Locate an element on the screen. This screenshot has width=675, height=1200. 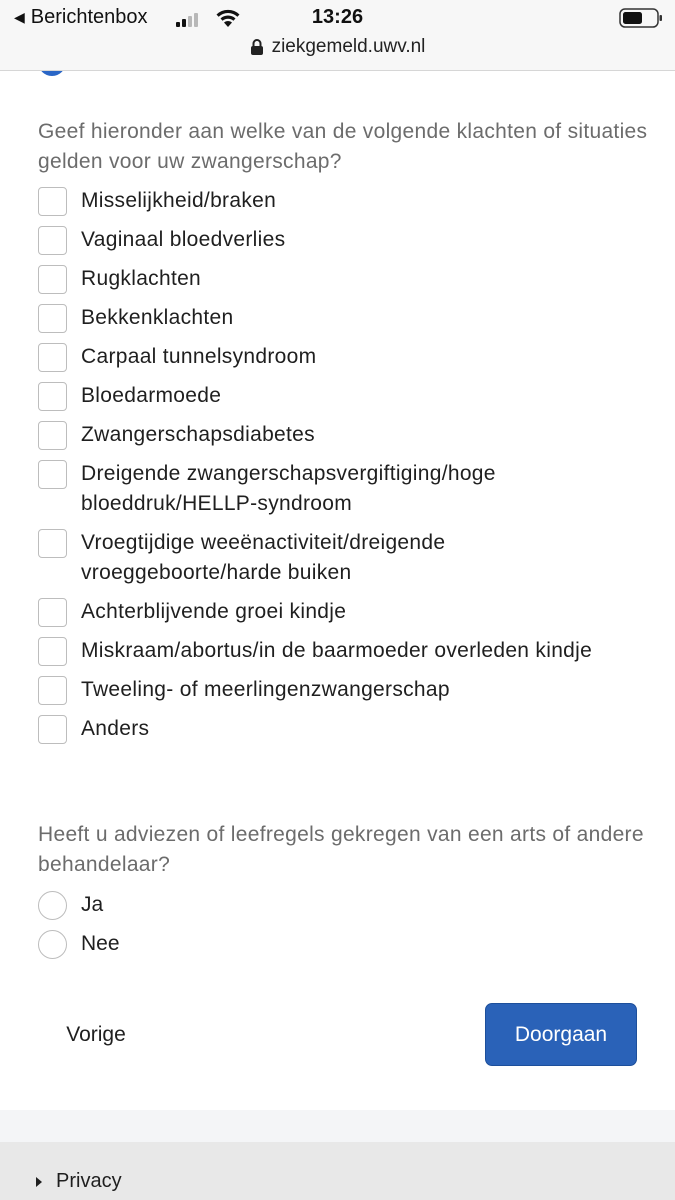
checkbox-label: Bekkenklachten is located at coordinates (157, 317).